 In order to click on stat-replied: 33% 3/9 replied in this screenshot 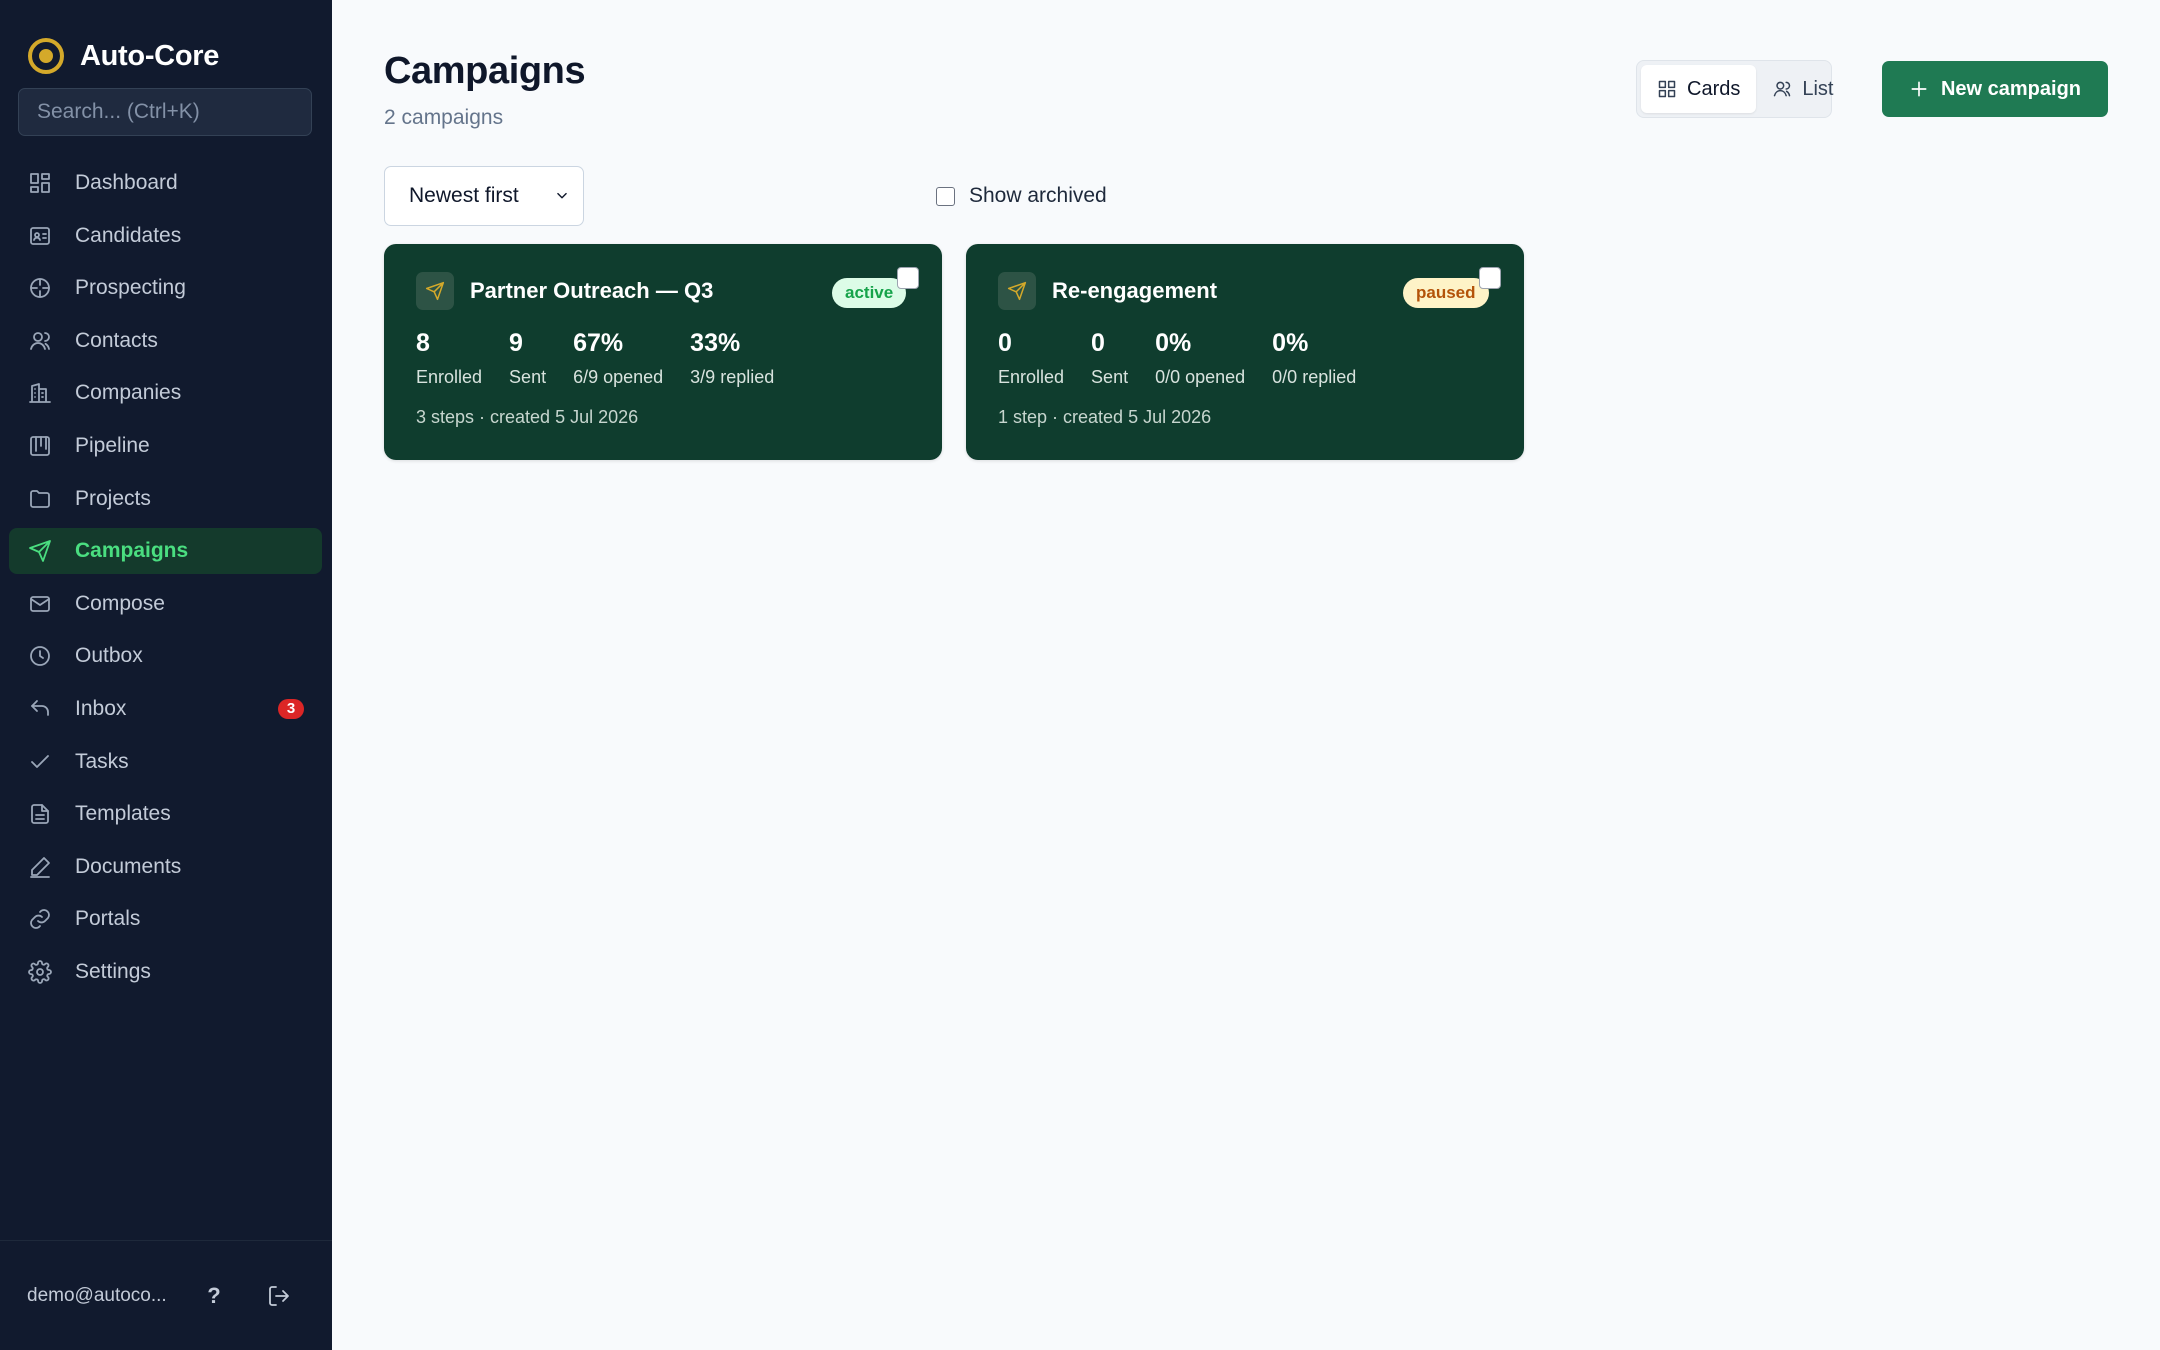, I will do `click(732, 358)`.